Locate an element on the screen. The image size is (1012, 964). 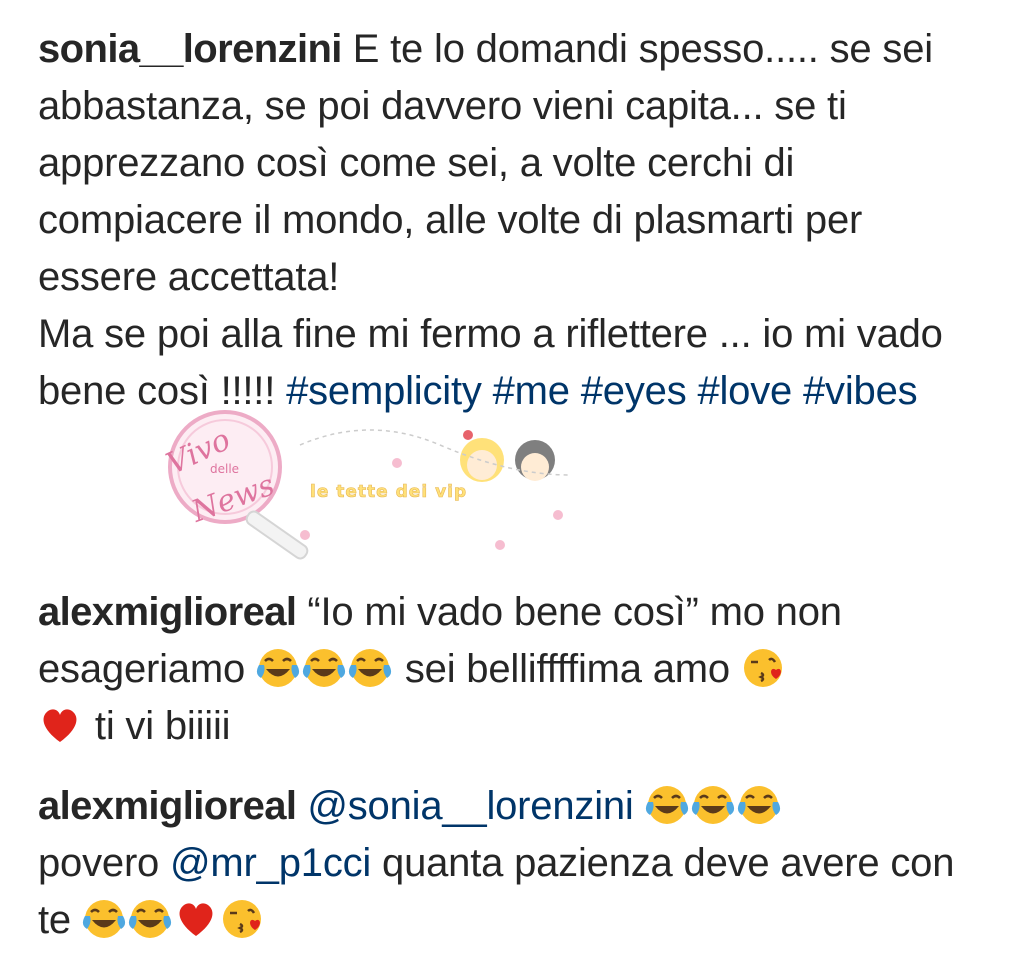
watermark-text-news: News is located at coordinates (232, 499).